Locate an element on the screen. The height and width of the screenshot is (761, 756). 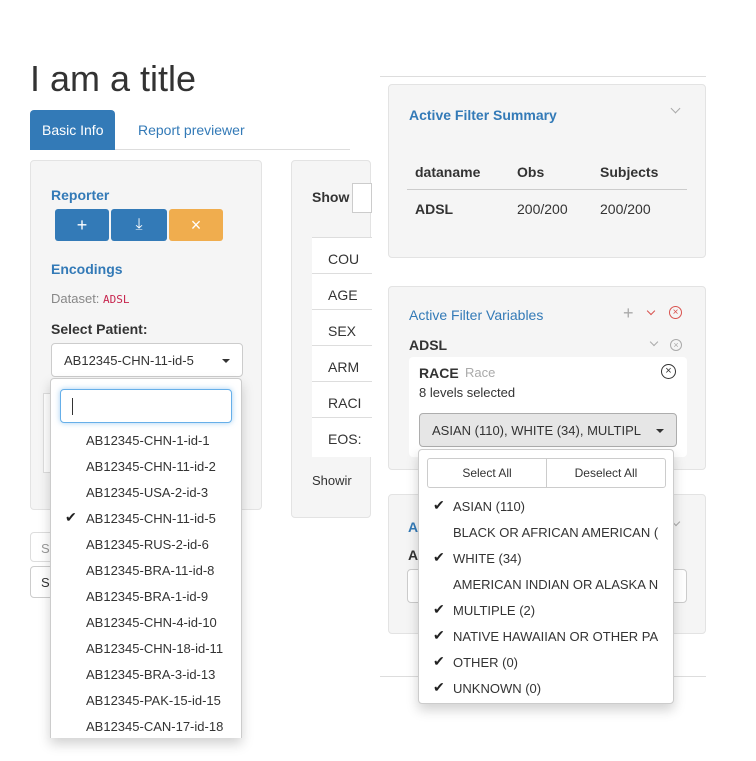
patient-option: AB12345-BRA-3-id-13 is located at coordinates (150, 674).